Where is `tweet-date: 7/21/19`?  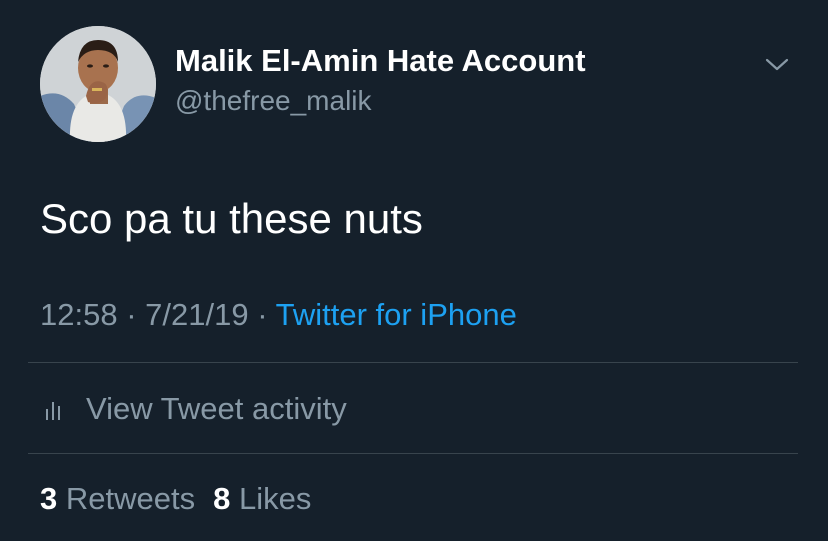
tweet-date: 7/21/19 is located at coordinates (196, 314).